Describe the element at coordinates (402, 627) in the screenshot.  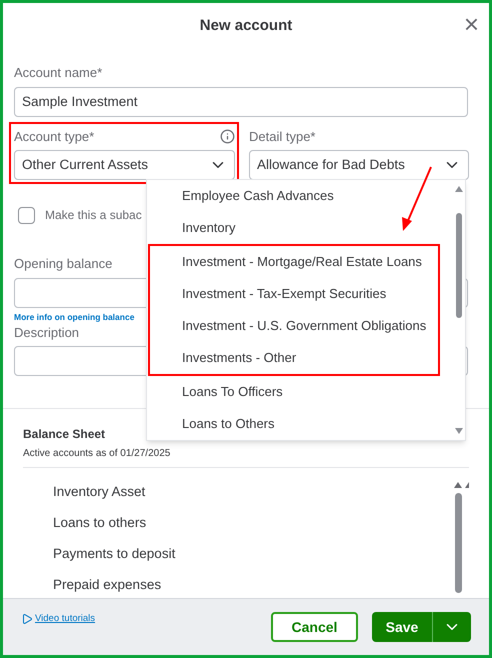
I see `save-button: Save` at that location.